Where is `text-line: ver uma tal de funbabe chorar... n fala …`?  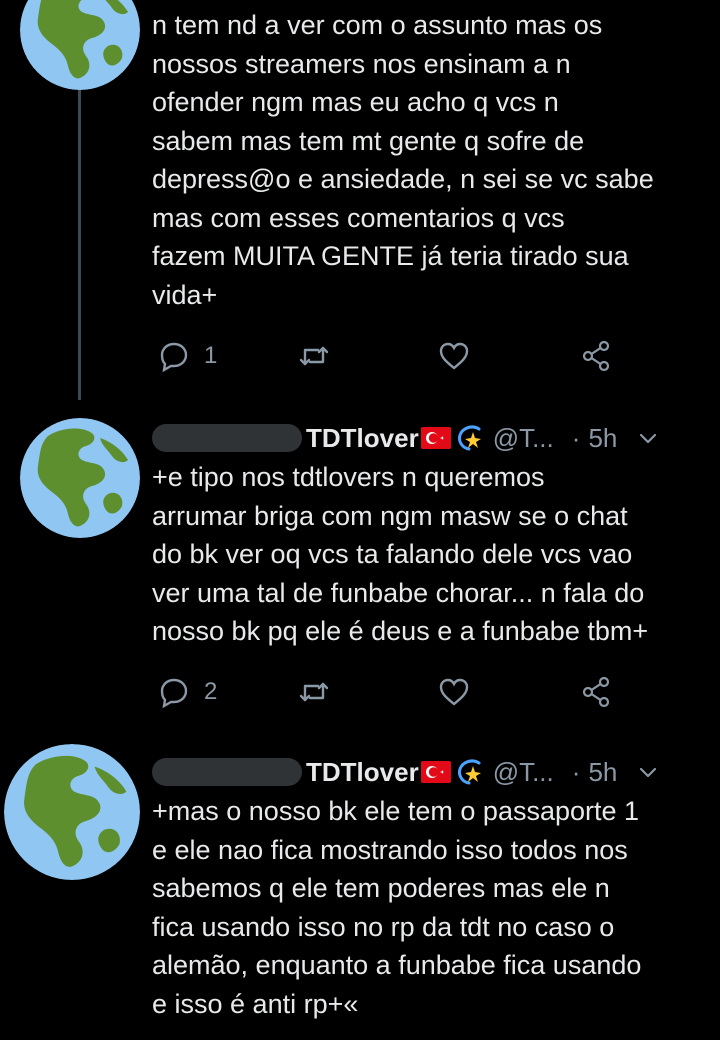
text-line: ver uma tal de funbabe chorar... n fala … is located at coordinates (398, 592).